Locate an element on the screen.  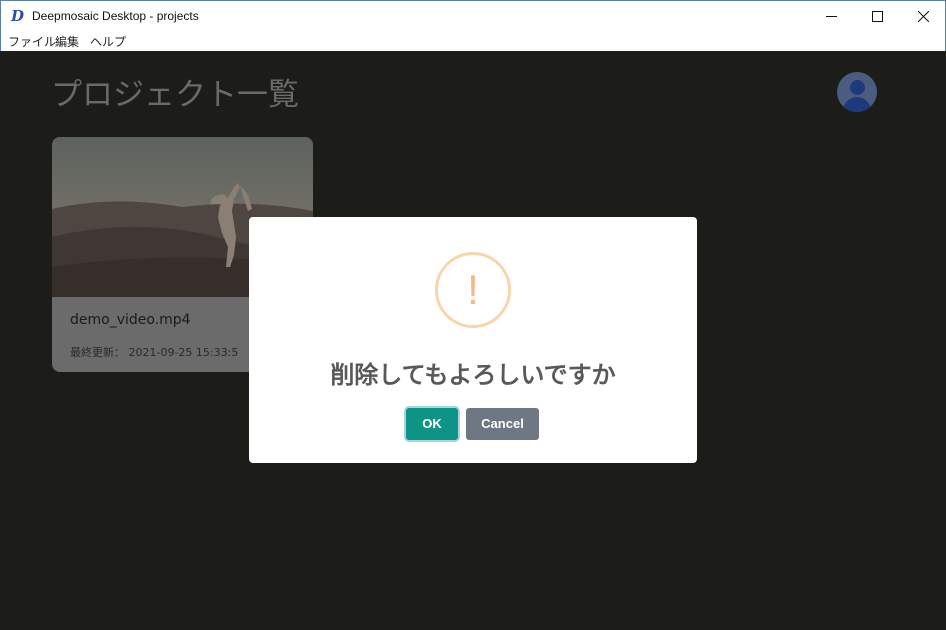
menu-edit: 編集 is located at coordinates (67, 41).